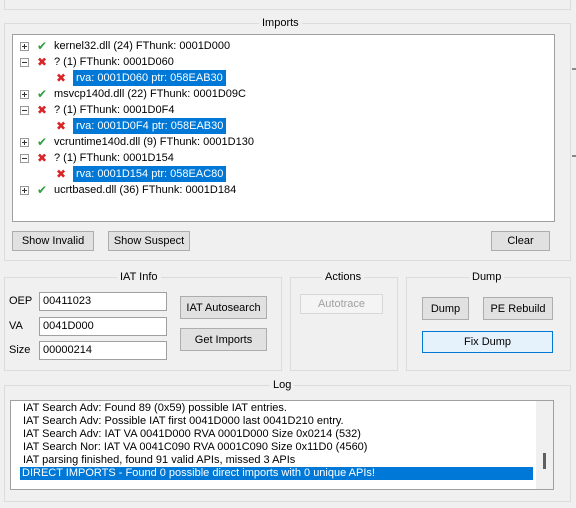 The image size is (576, 508). I want to click on actions-group, so click(344, 324).